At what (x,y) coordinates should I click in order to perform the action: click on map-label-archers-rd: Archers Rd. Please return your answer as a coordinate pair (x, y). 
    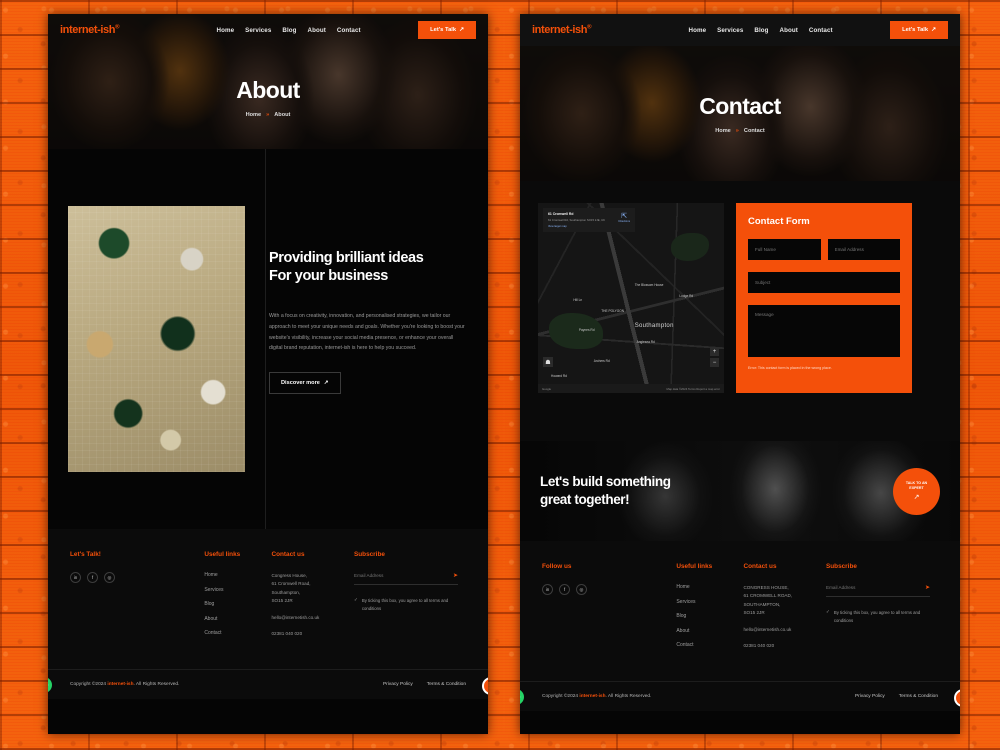
    Looking at the image, I should click on (601, 360).